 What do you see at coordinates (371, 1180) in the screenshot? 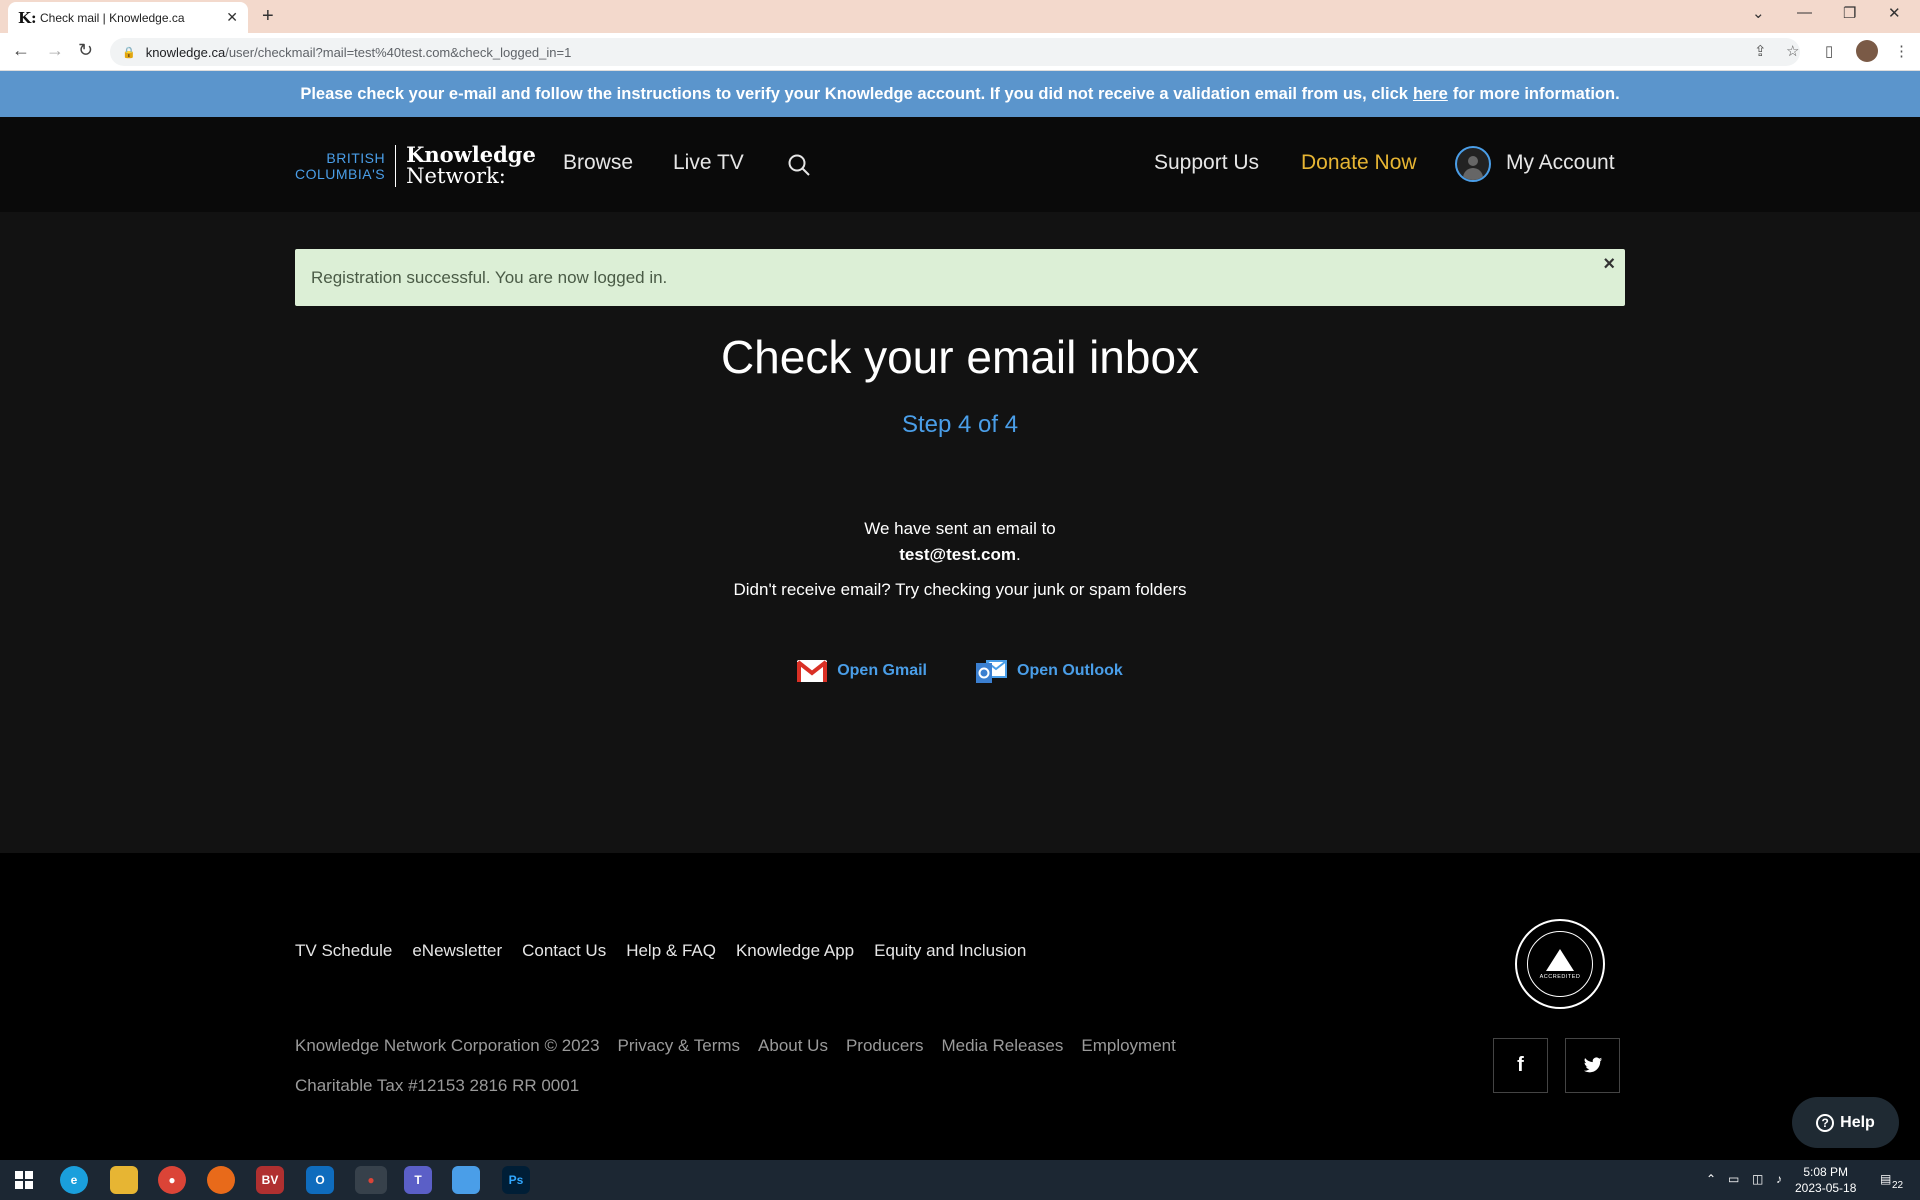
I see `chrome-active-icon: ●` at bounding box center [371, 1180].